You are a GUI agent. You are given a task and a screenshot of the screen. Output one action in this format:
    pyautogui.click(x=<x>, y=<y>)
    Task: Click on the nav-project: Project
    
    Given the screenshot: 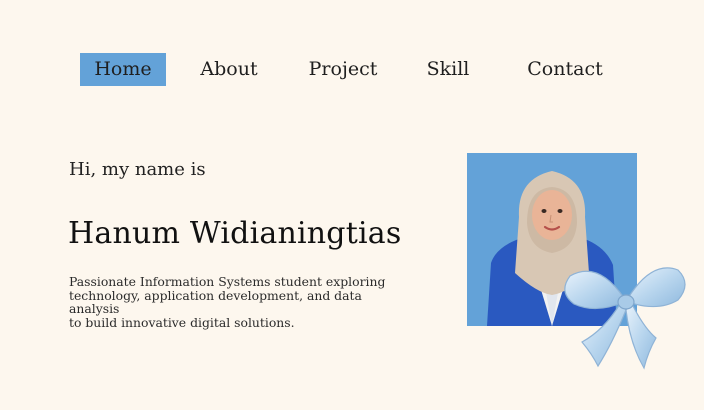 What is the action you would take?
    pyautogui.click(x=343, y=69)
    